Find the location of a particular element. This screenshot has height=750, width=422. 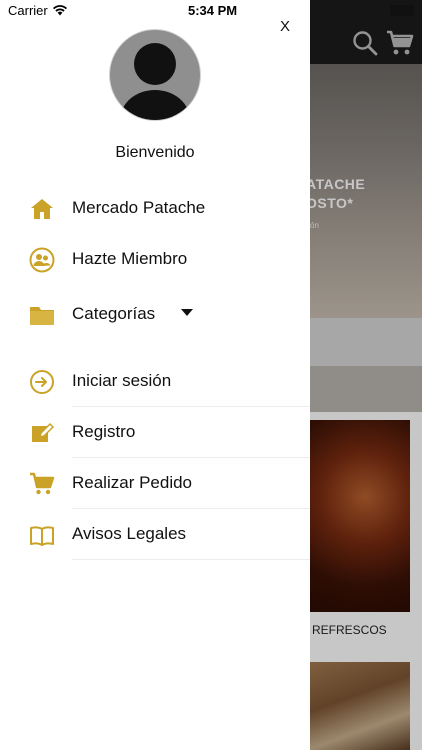

menu-item-mercado-patache: Mercado Patache is located at coordinates (155, 209).